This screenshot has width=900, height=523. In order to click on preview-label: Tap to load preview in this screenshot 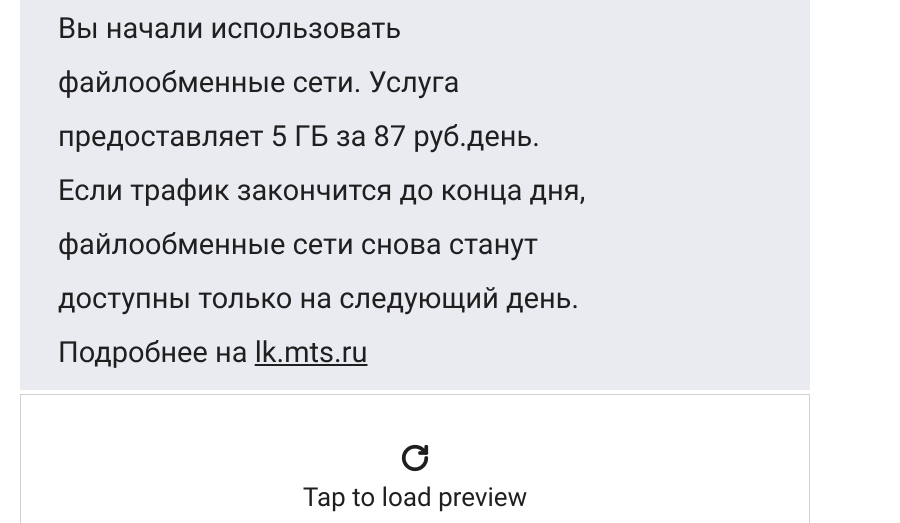, I will do `click(415, 498)`.